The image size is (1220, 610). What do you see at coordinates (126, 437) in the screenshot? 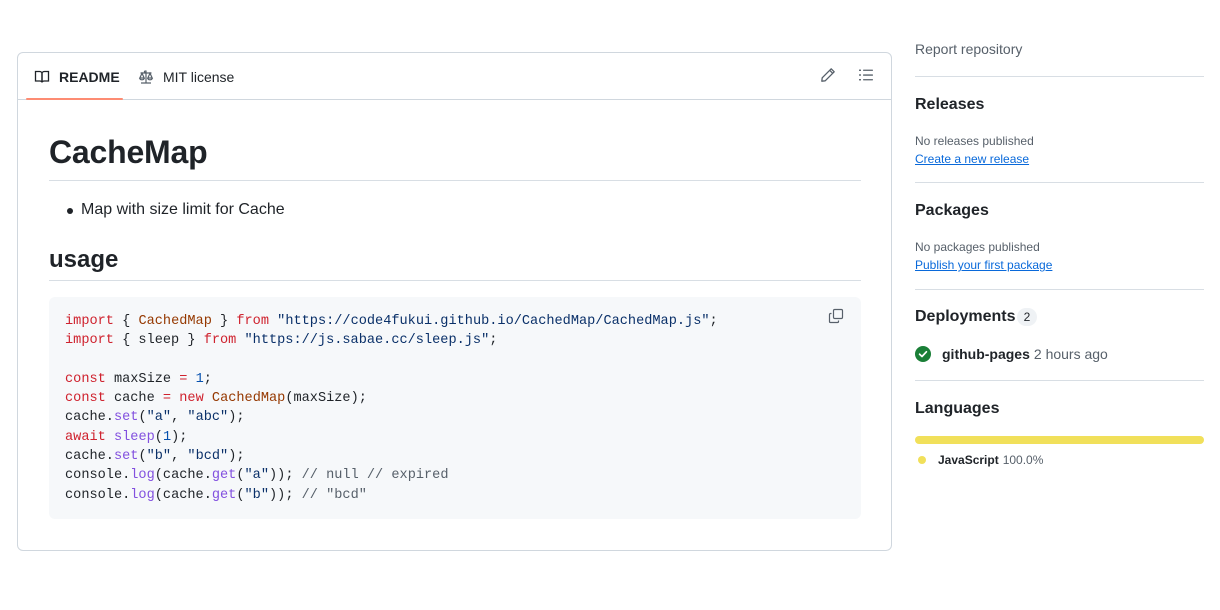
I see `code-line: await sleep(1);` at bounding box center [126, 437].